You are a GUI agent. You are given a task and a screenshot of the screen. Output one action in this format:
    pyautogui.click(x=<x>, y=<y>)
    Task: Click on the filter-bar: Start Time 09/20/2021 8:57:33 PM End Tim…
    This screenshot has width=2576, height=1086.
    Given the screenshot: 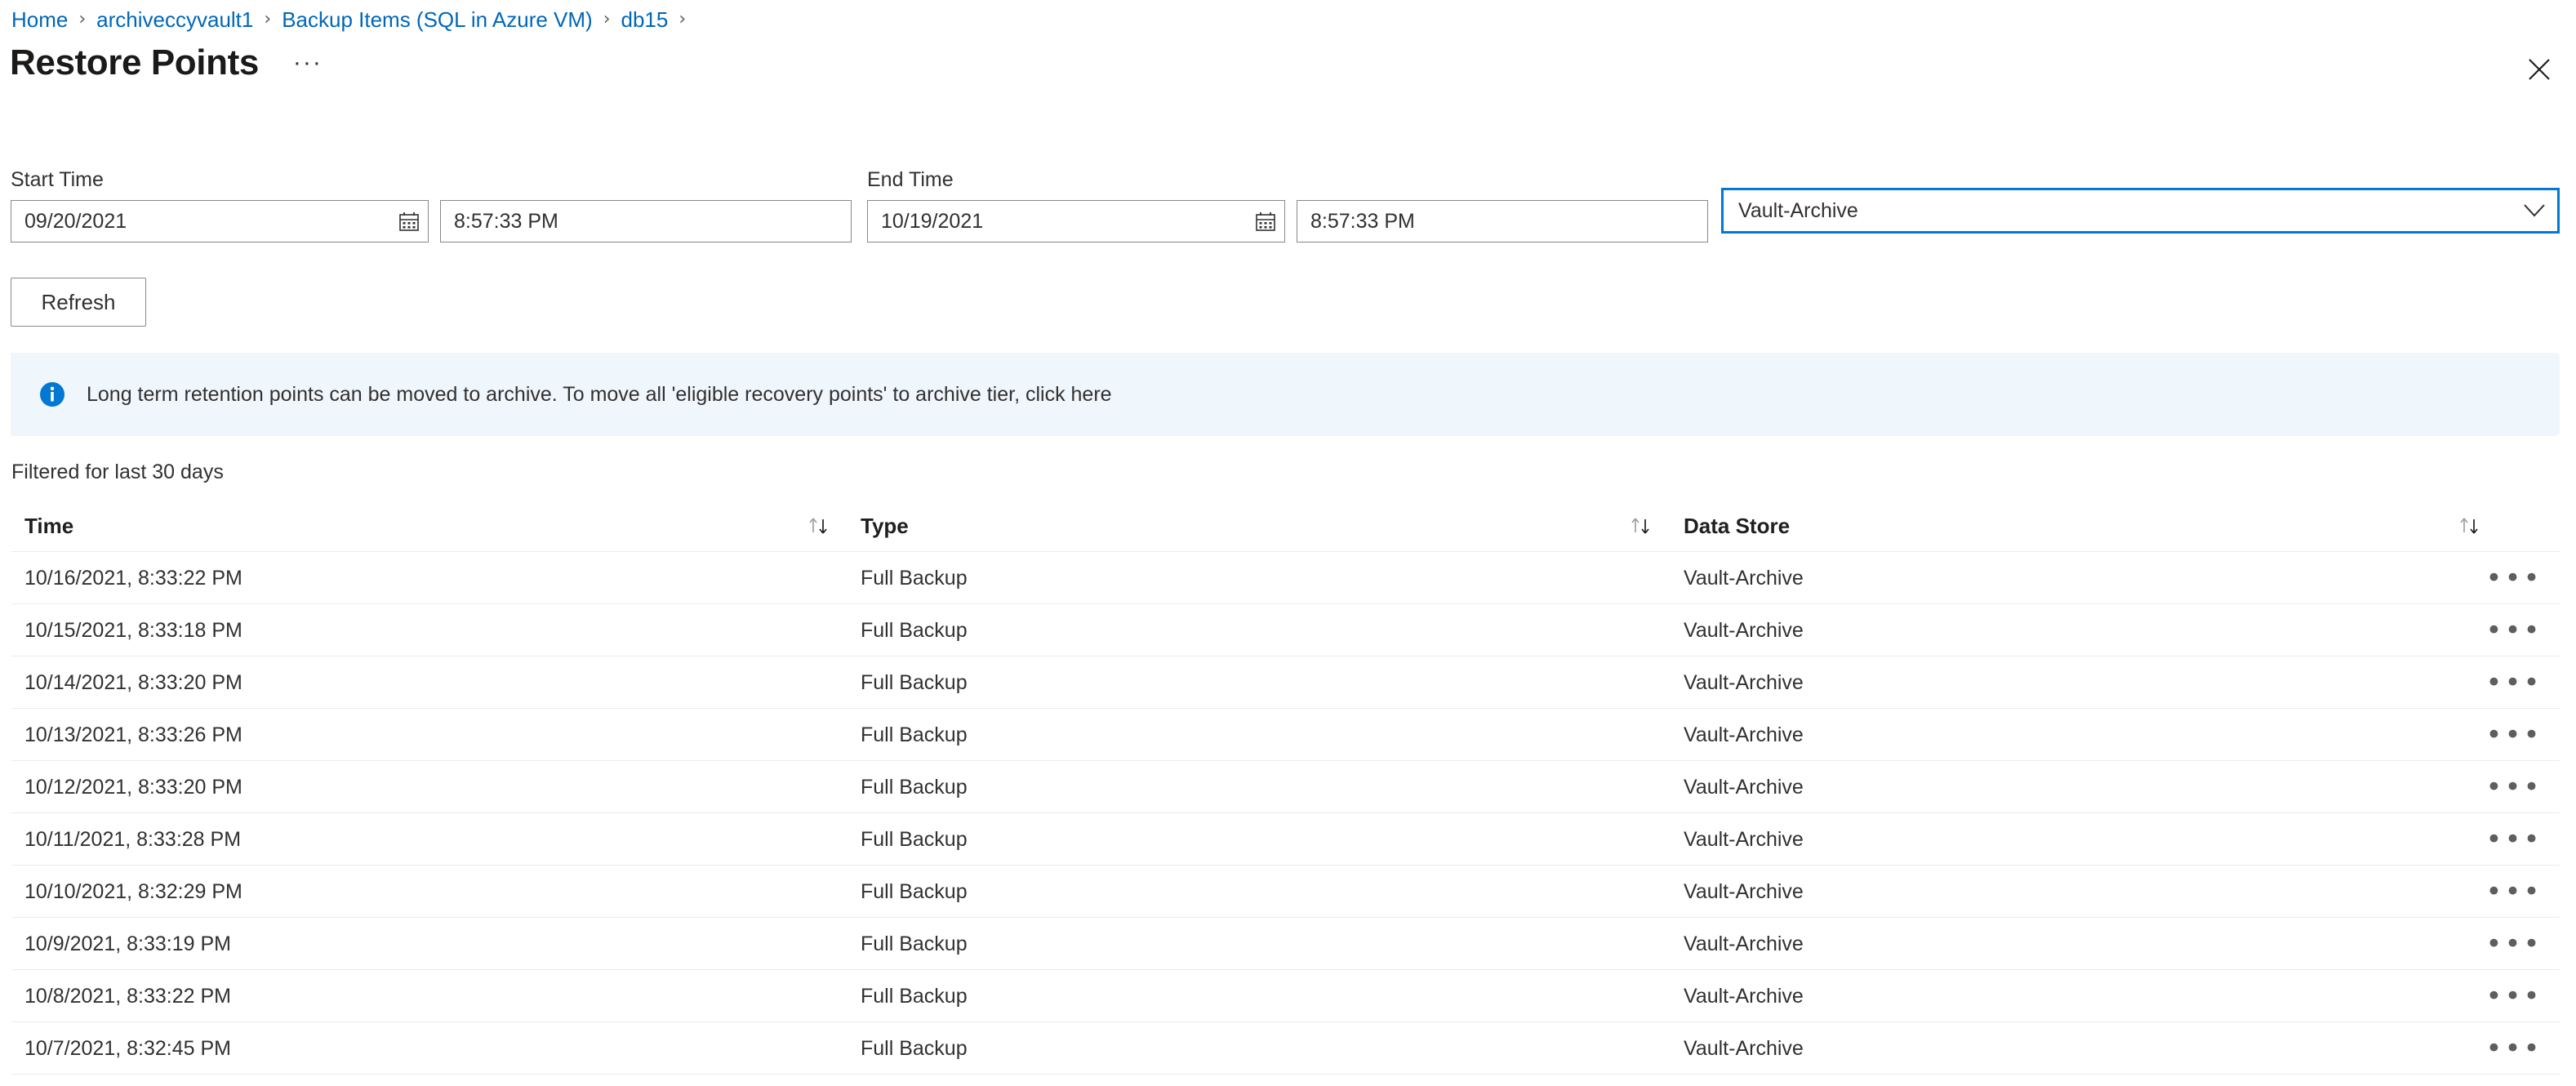 What is the action you would take?
    pyautogui.click(x=1288, y=205)
    